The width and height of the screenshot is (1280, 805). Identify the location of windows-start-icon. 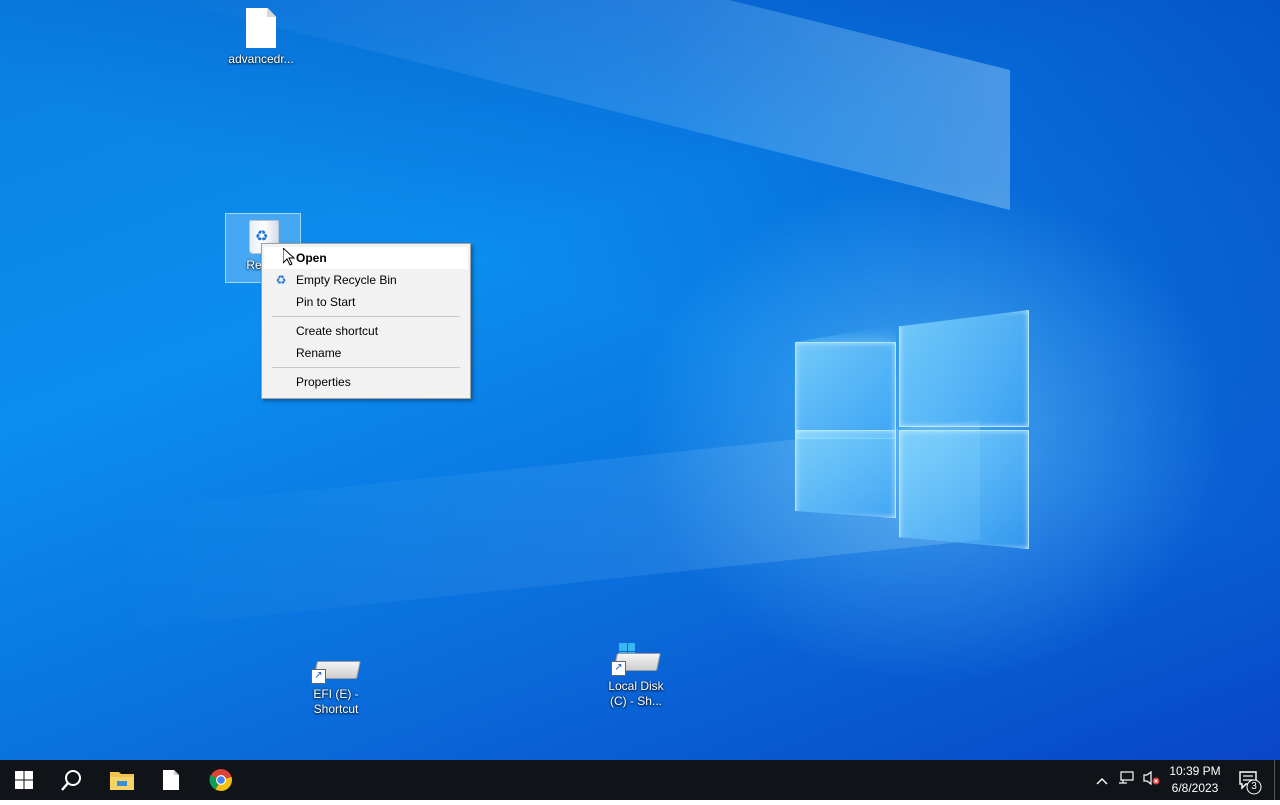
(24, 780).